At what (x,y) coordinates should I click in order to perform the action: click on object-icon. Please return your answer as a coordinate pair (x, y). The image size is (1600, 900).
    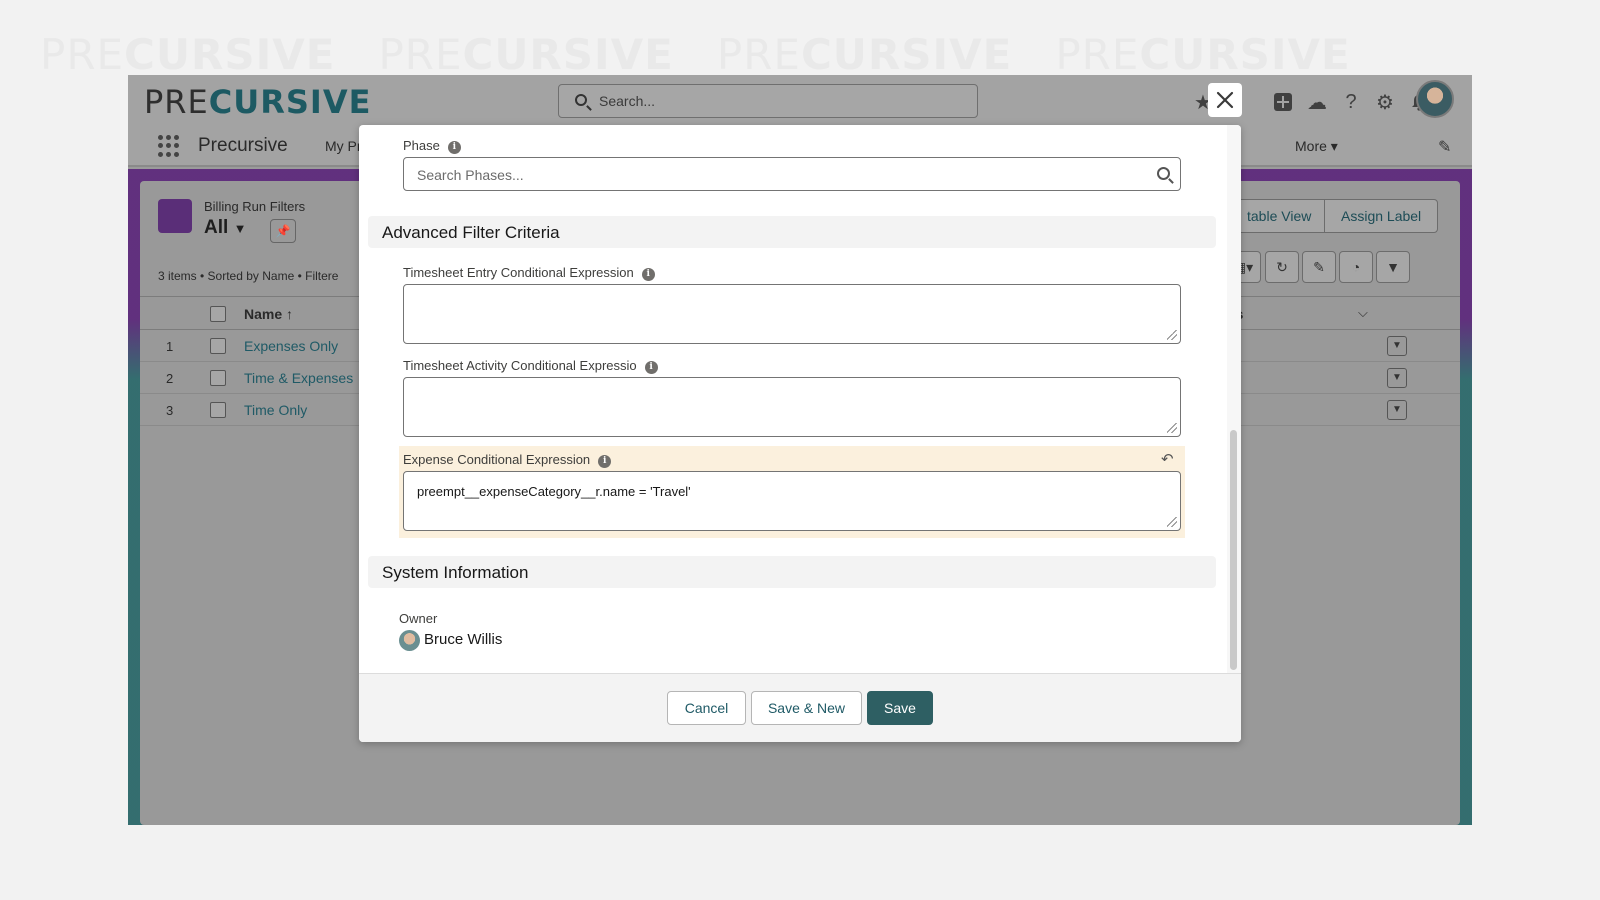
    Looking at the image, I should click on (175, 216).